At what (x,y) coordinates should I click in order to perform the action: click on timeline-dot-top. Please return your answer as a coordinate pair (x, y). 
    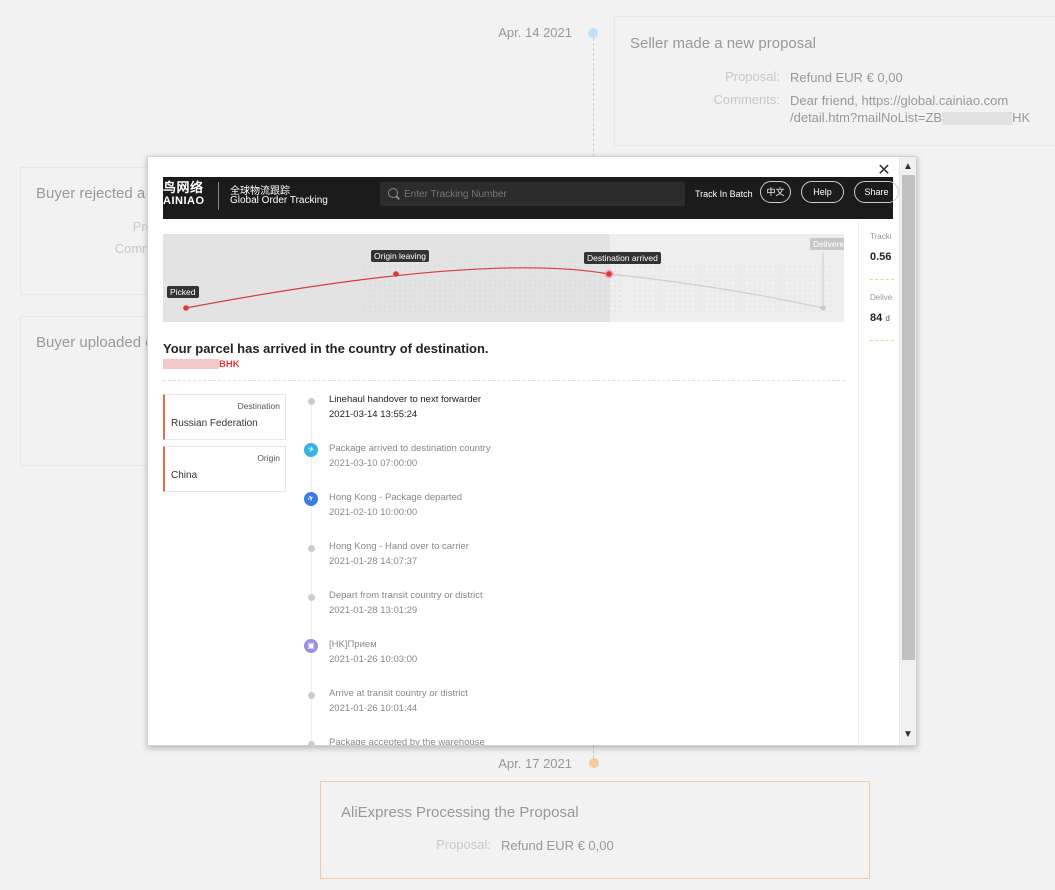
    Looking at the image, I should click on (593, 33).